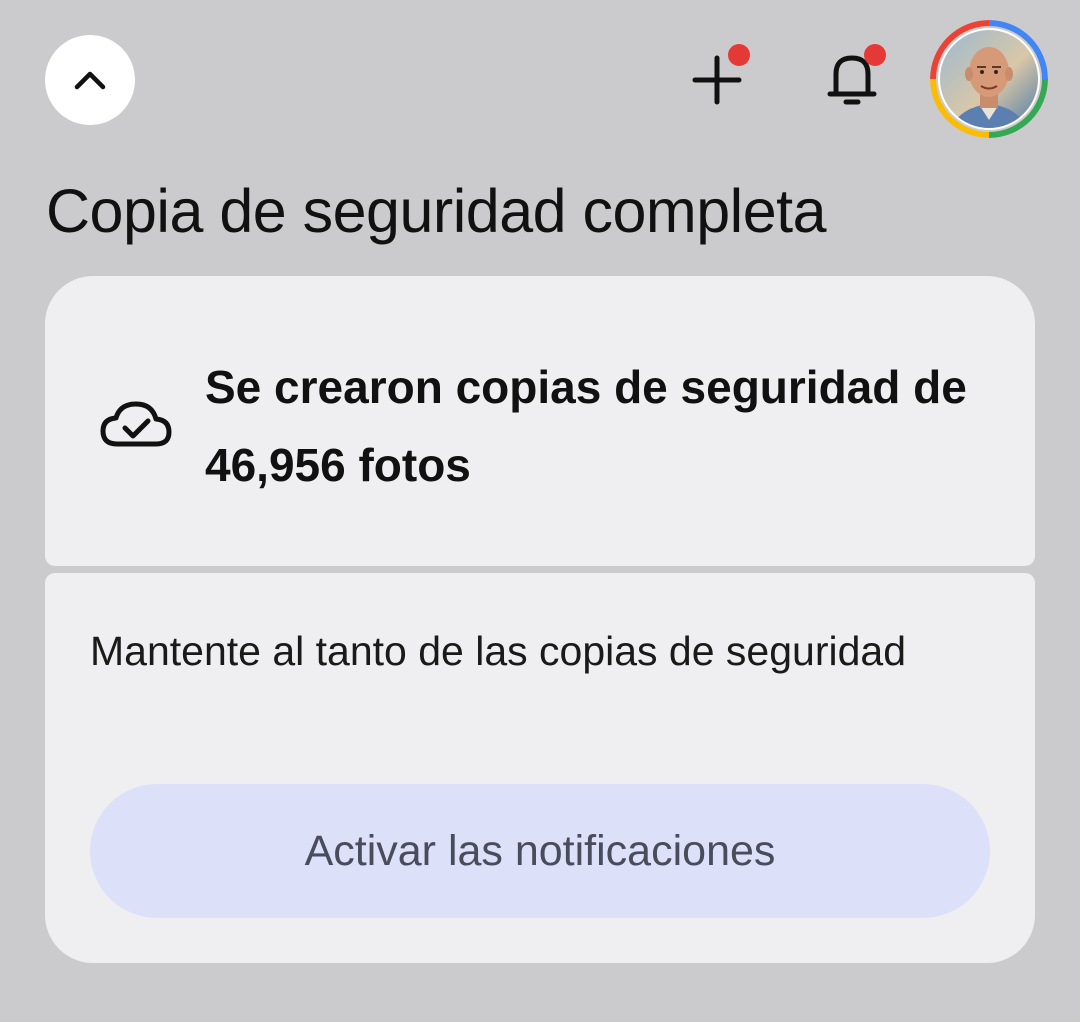 This screenshot has width=1080, height=1022. I want to click on collapse-button, so click(90, 80).